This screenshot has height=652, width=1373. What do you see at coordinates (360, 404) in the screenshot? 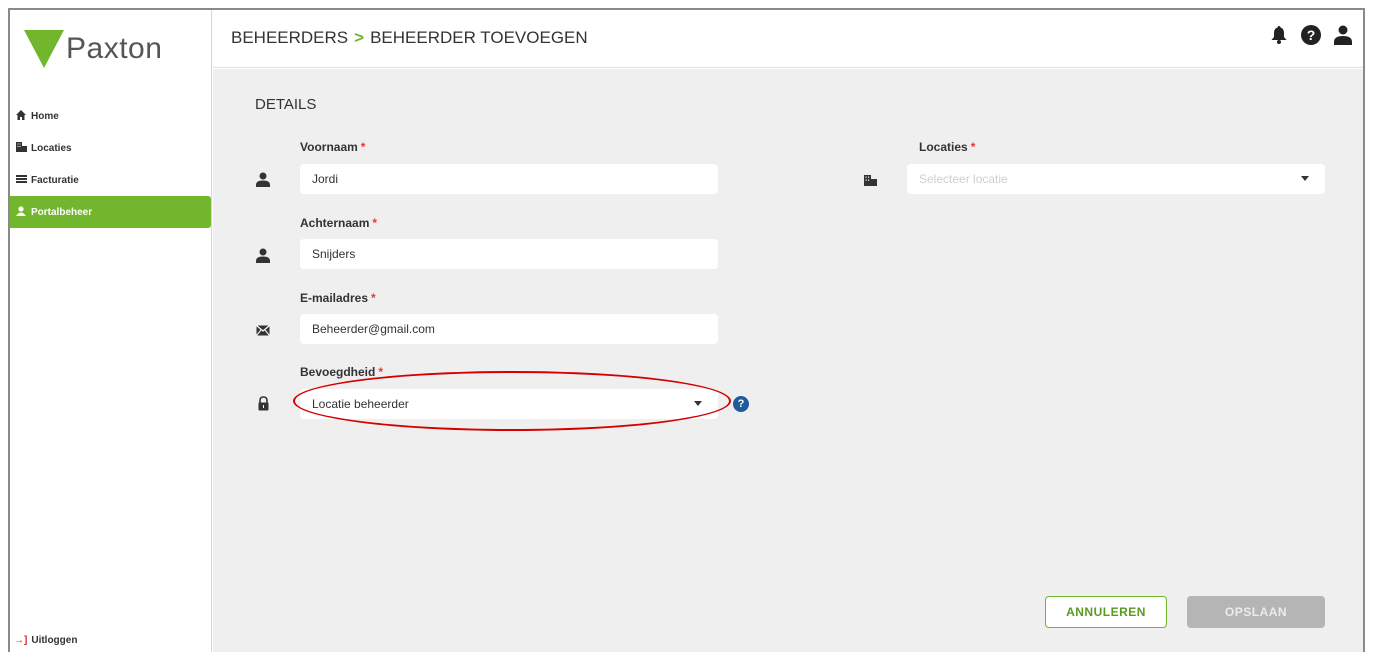
I see `role-select-value: Locatie beheerder` at bounding box center [360, 404].